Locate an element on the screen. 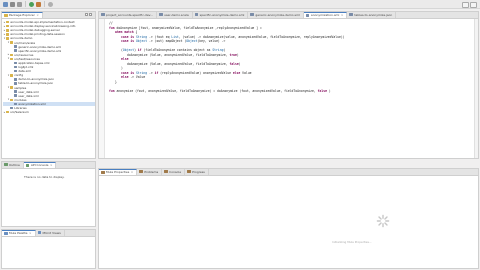 Image resolution: width=480 pixels, height=270 pixels. tab: MUnit Views is located at coordinates (50, 233).